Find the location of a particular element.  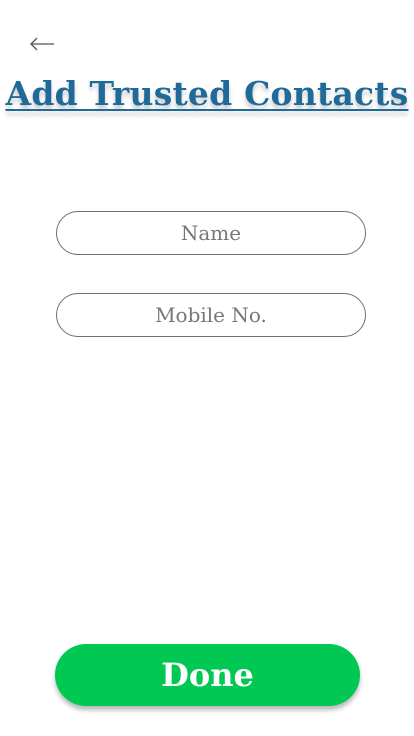

mobile-number-input is located at coordinates (211, 315).